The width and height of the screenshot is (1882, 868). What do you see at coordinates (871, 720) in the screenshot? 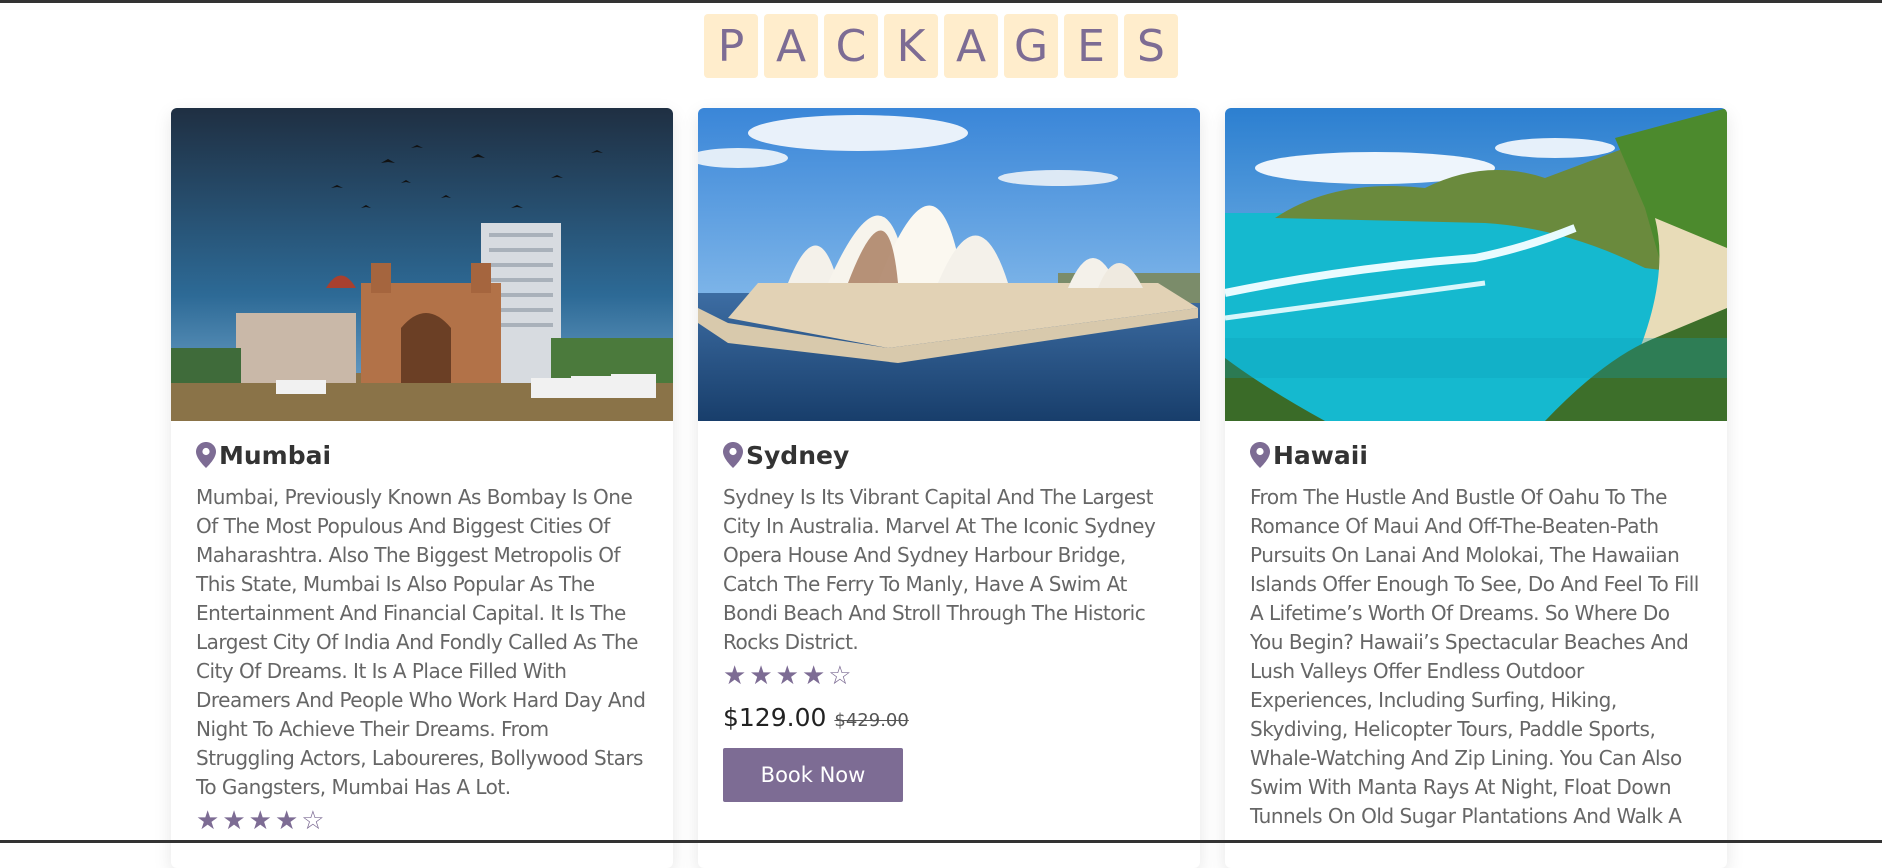
I see `original-price: $429.00` at bounding box center [871, 720].